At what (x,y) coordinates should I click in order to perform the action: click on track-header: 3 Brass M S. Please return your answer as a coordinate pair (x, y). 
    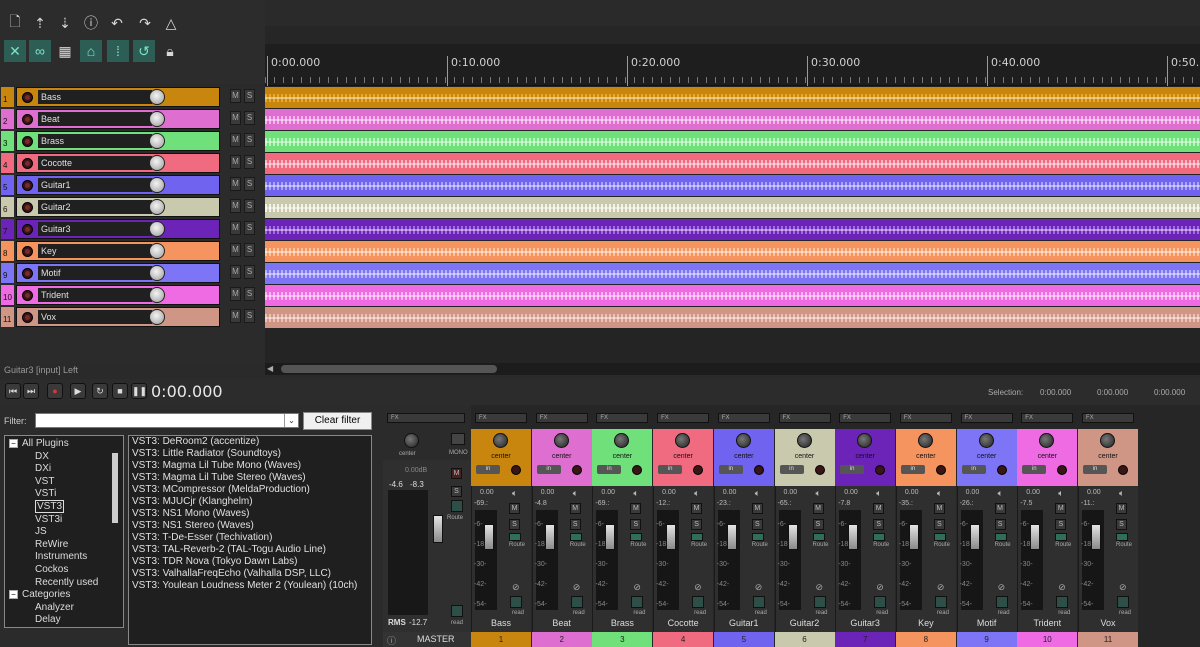
    Looking at the image, I should click on (132, 141).